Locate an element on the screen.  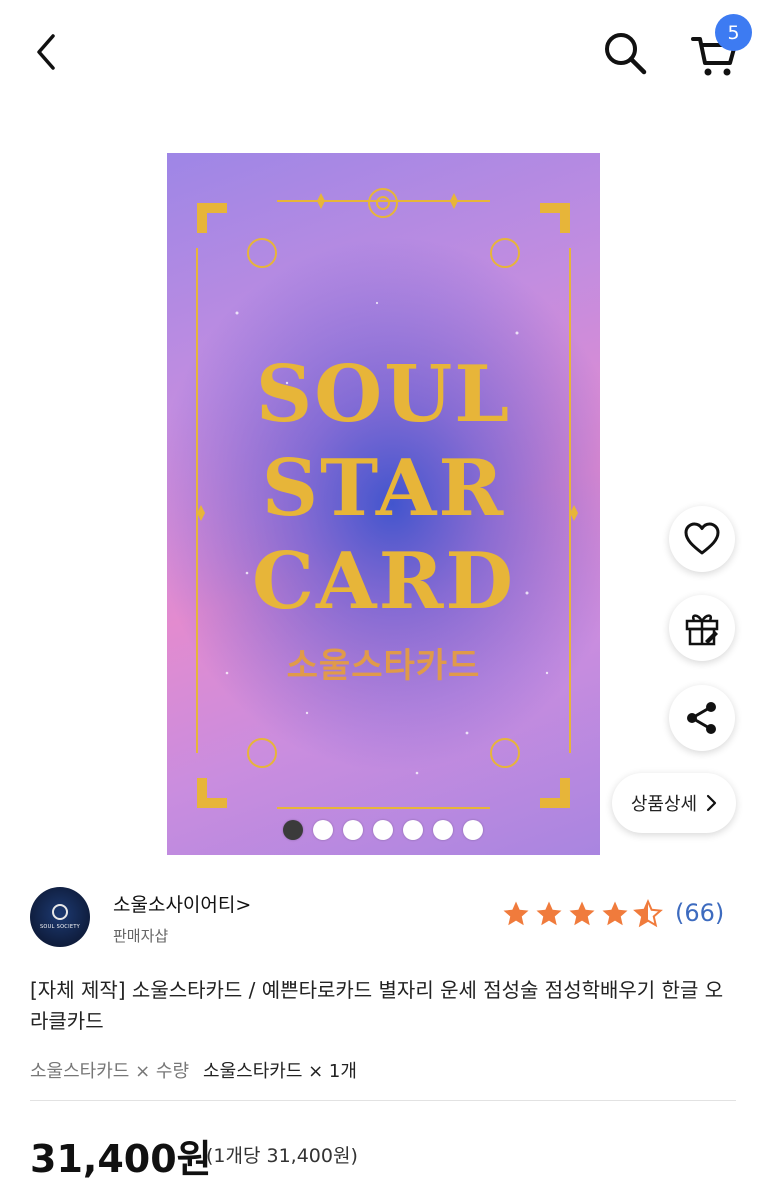
option-value: 소울스타카드 × 1개 is located at coordinates (280, 1071).